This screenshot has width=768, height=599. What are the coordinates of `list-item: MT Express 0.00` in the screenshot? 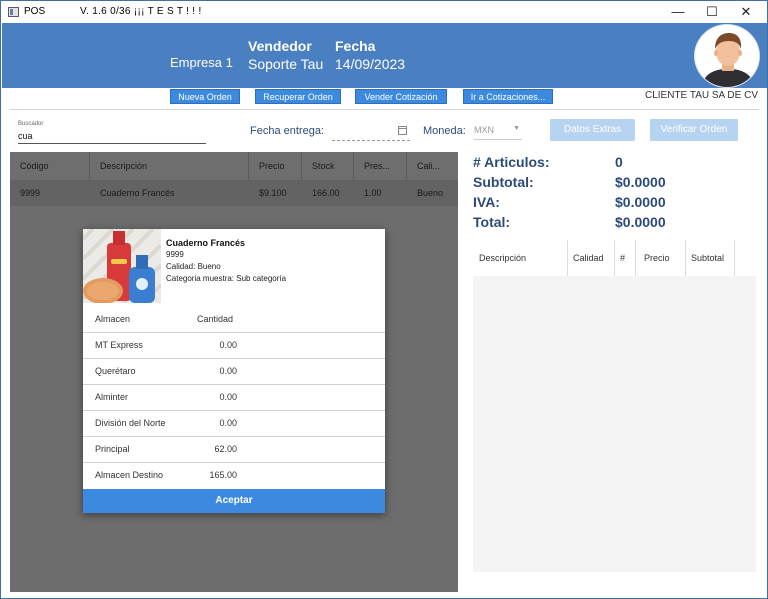 It's located at (234, 345).